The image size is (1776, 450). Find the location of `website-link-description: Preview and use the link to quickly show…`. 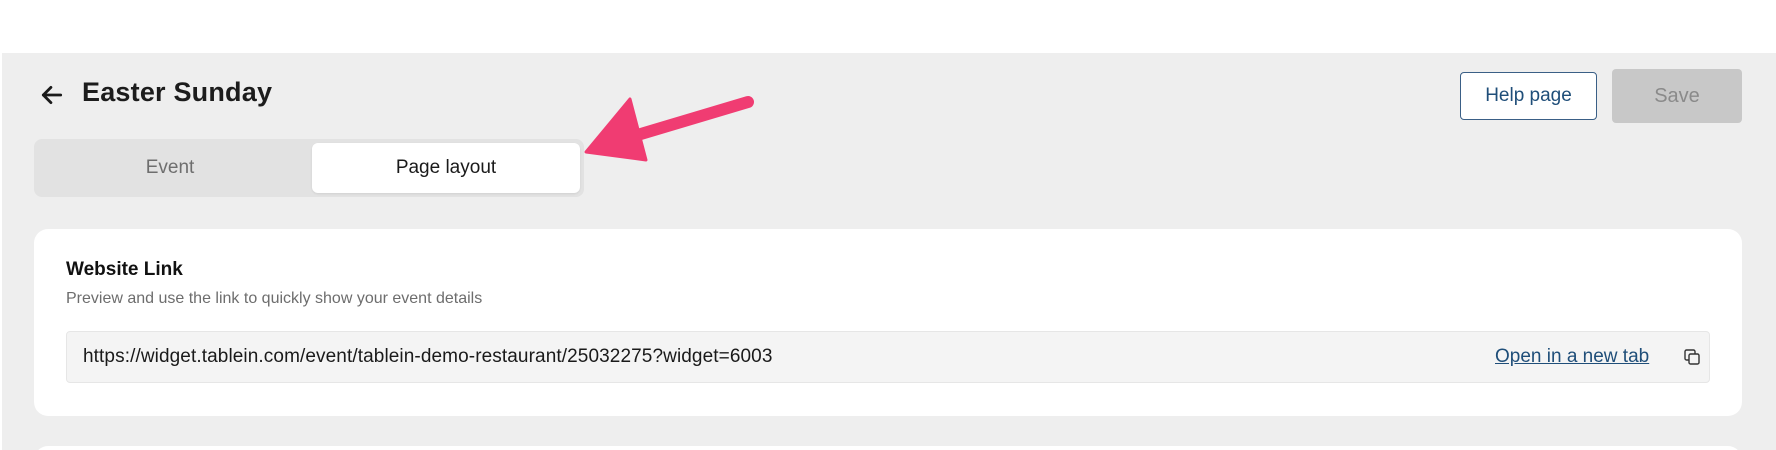

website-link-description: Preview and use the link to quickly show… is located at coordinates (274, 298).